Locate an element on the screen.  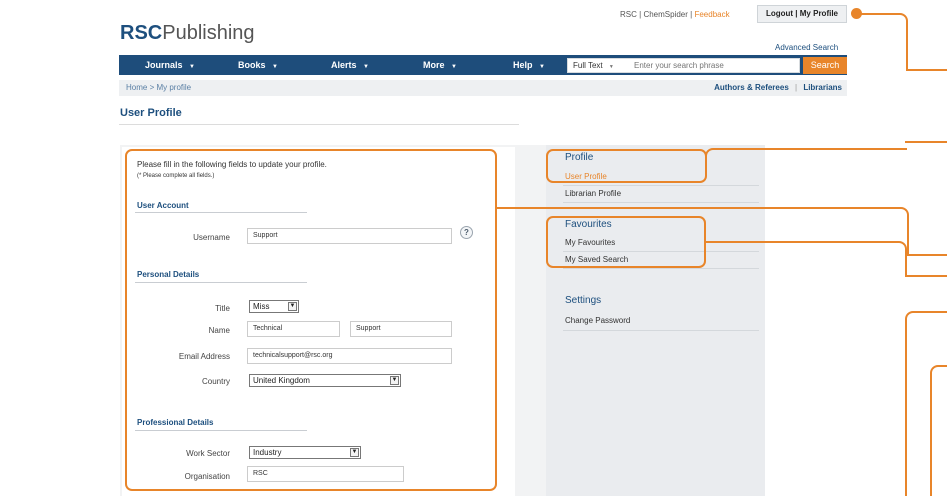
authors-referees-link: Authors & Referees is located at coordinates (751, 87).